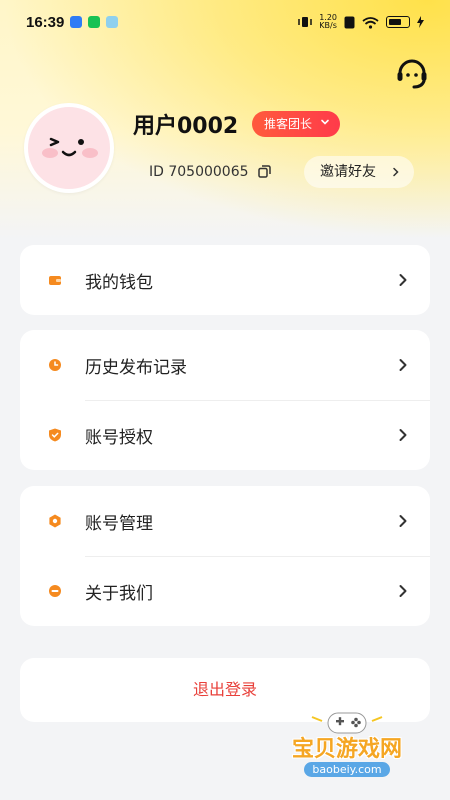  Describe the element at coordinates (225, 365) in the screenshot. I see `menu-item-history: 历史发布记录` at that location.